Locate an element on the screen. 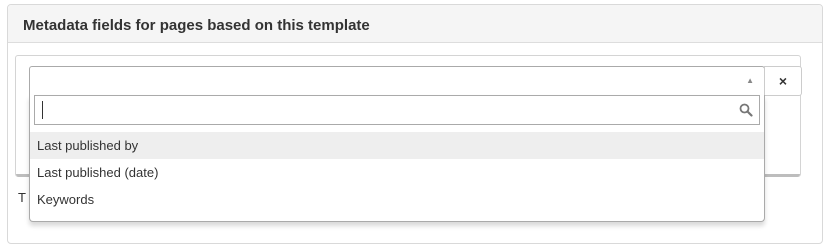 This screenshot has height=244, width=830. chevron-up-icon: ▲ is located at coordinates (750, 80).